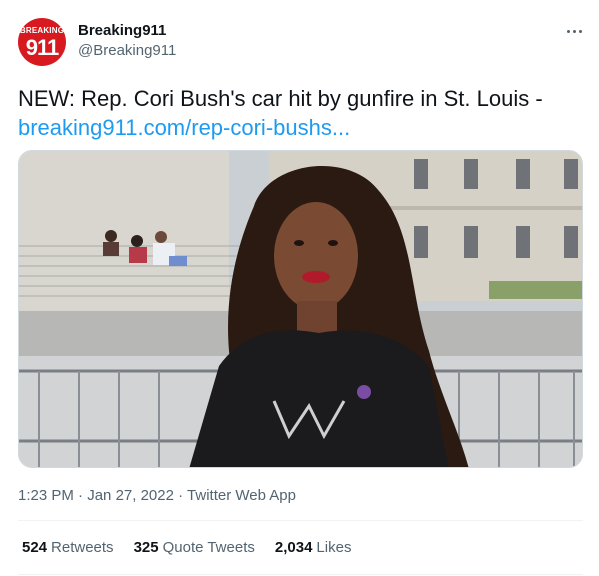 The height and width of the screenshot is (576, 599). I want to click on tweet-meta: 1:23 PM · Jan 27, 2022 · Twitter Web App, so click(157, 495).